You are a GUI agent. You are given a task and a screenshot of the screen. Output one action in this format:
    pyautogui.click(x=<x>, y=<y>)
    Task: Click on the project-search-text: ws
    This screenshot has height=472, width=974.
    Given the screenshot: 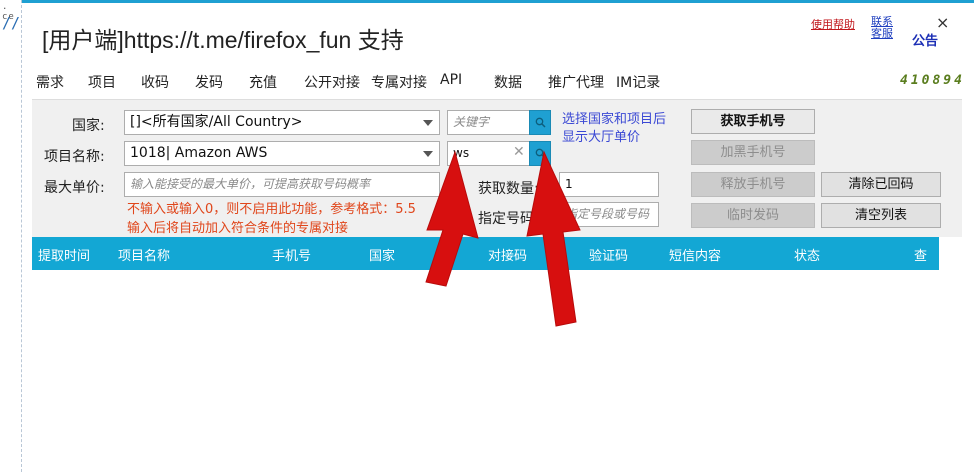 What is the action you would take?
    pyautogui.click(x=461, y=153)
    